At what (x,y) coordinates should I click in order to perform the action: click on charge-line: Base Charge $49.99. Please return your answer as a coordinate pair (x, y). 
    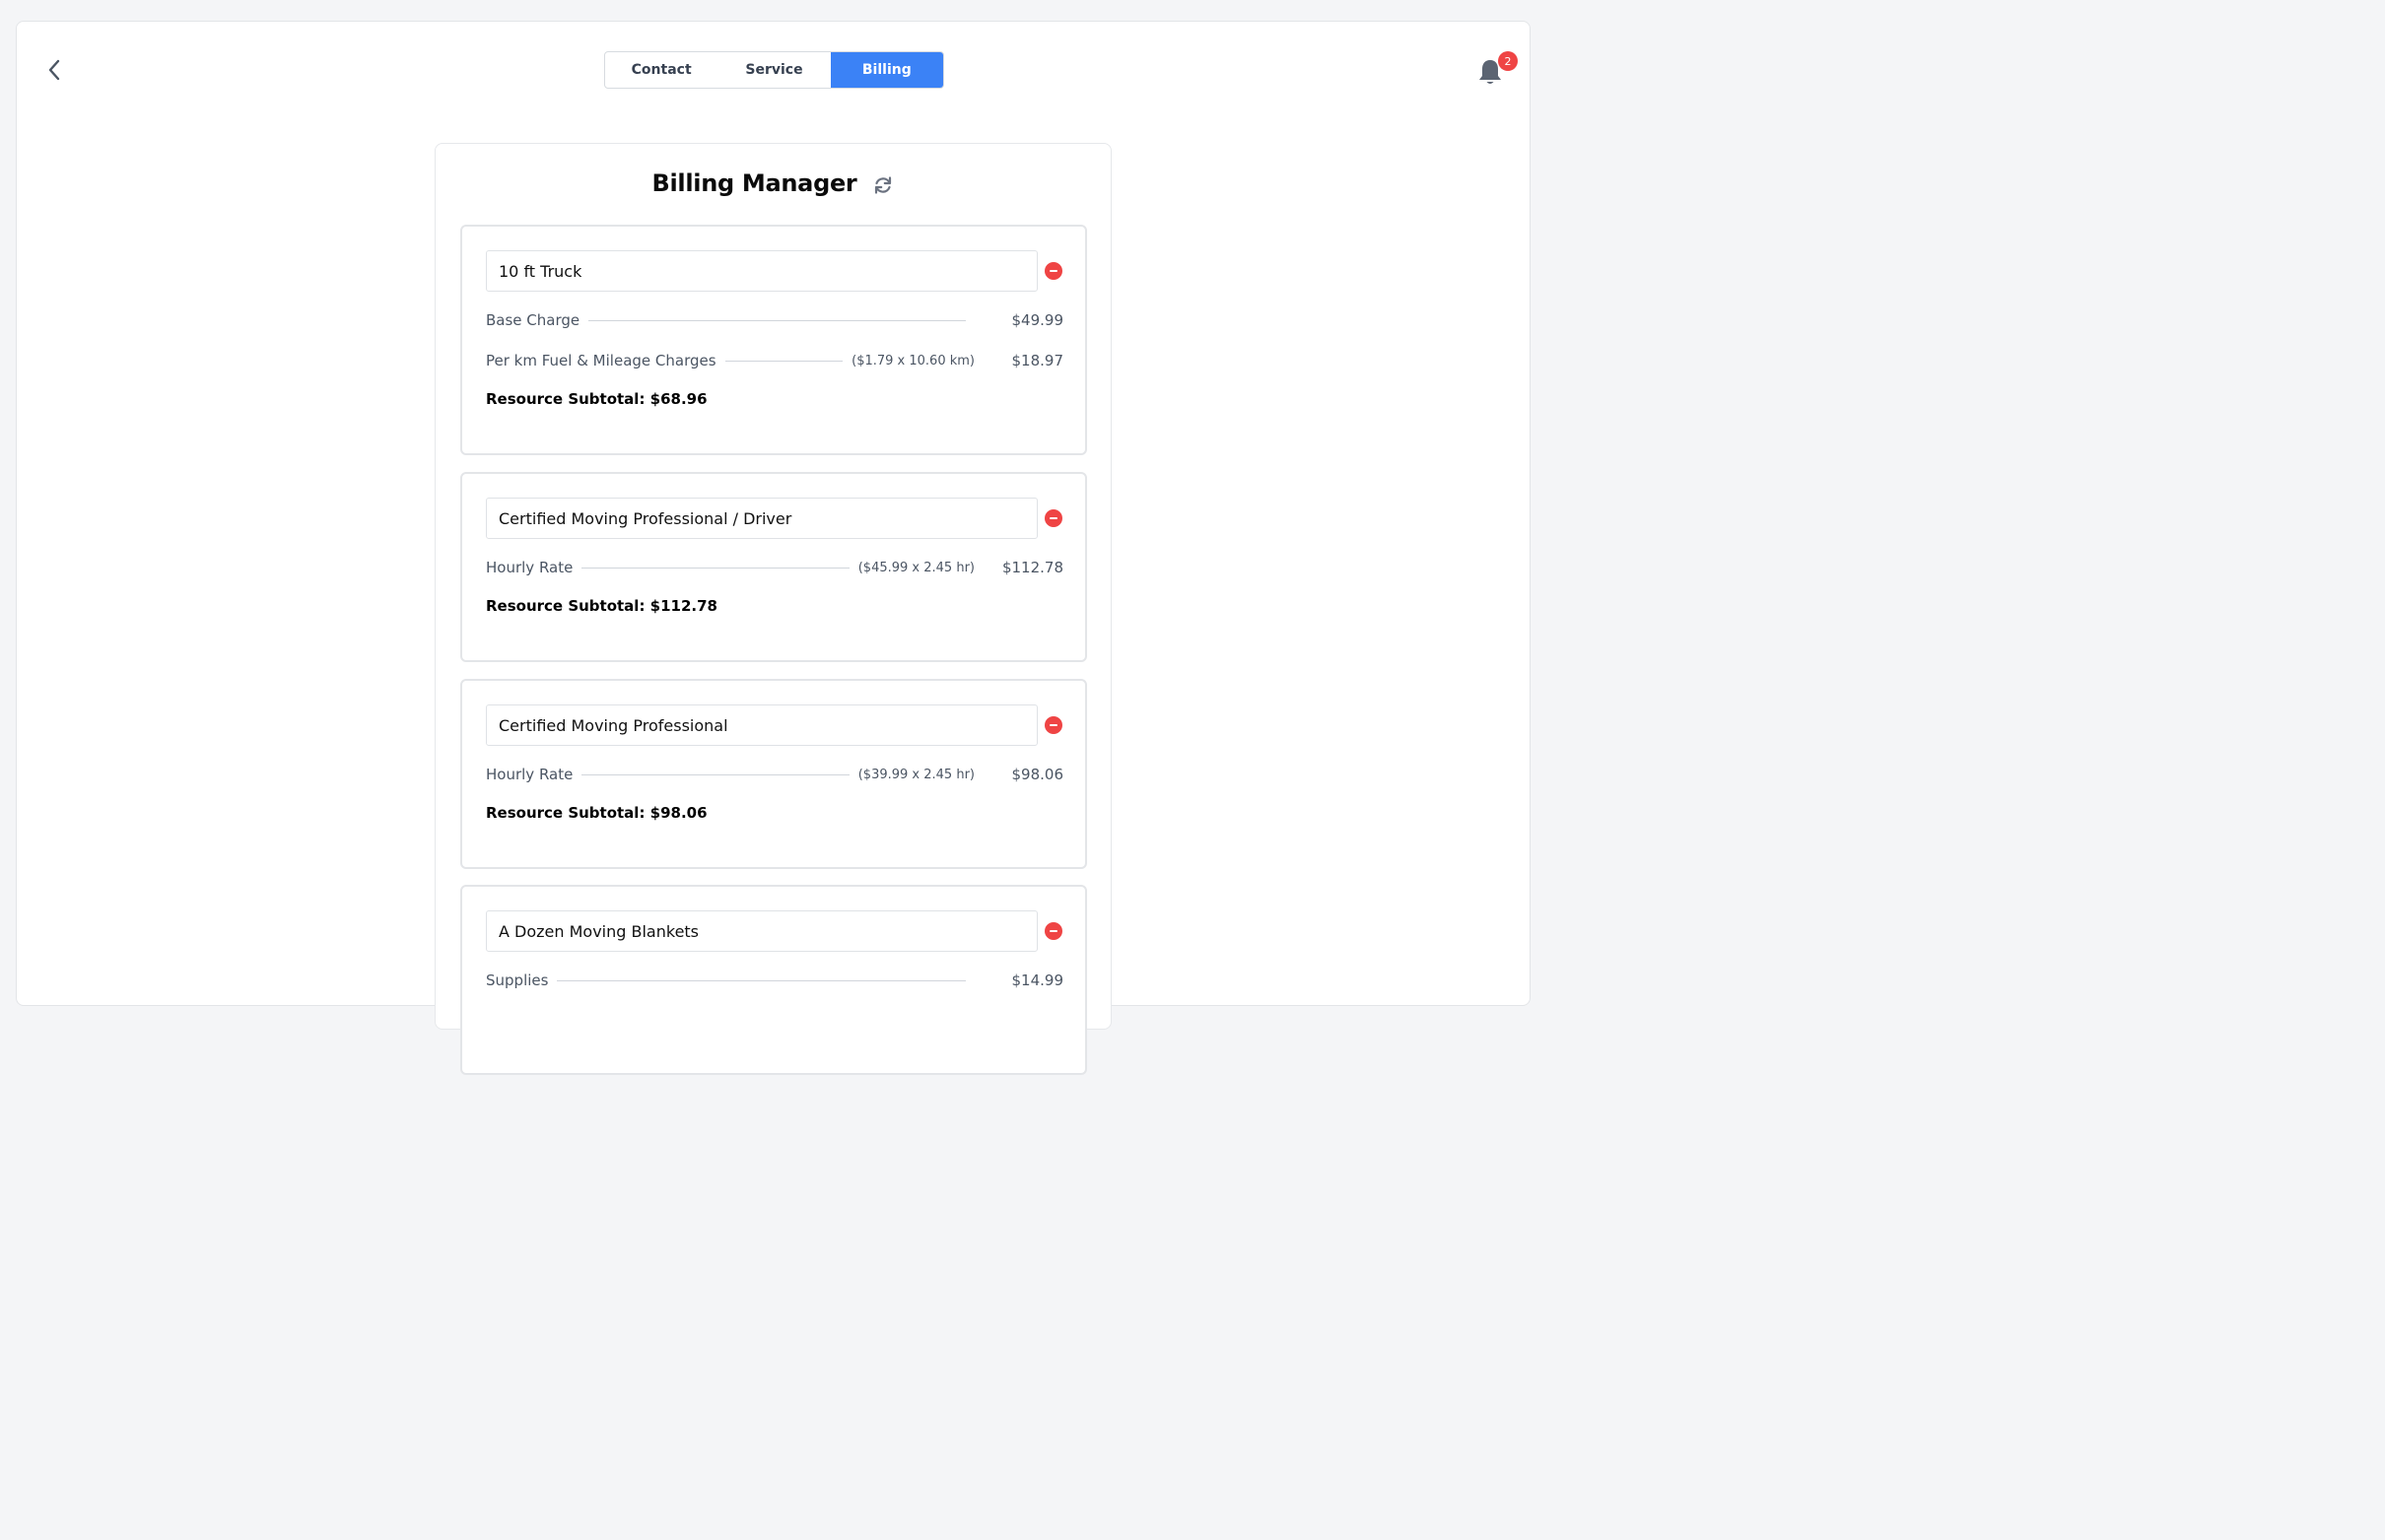
    Looking at the image, I should click on (774, 320).